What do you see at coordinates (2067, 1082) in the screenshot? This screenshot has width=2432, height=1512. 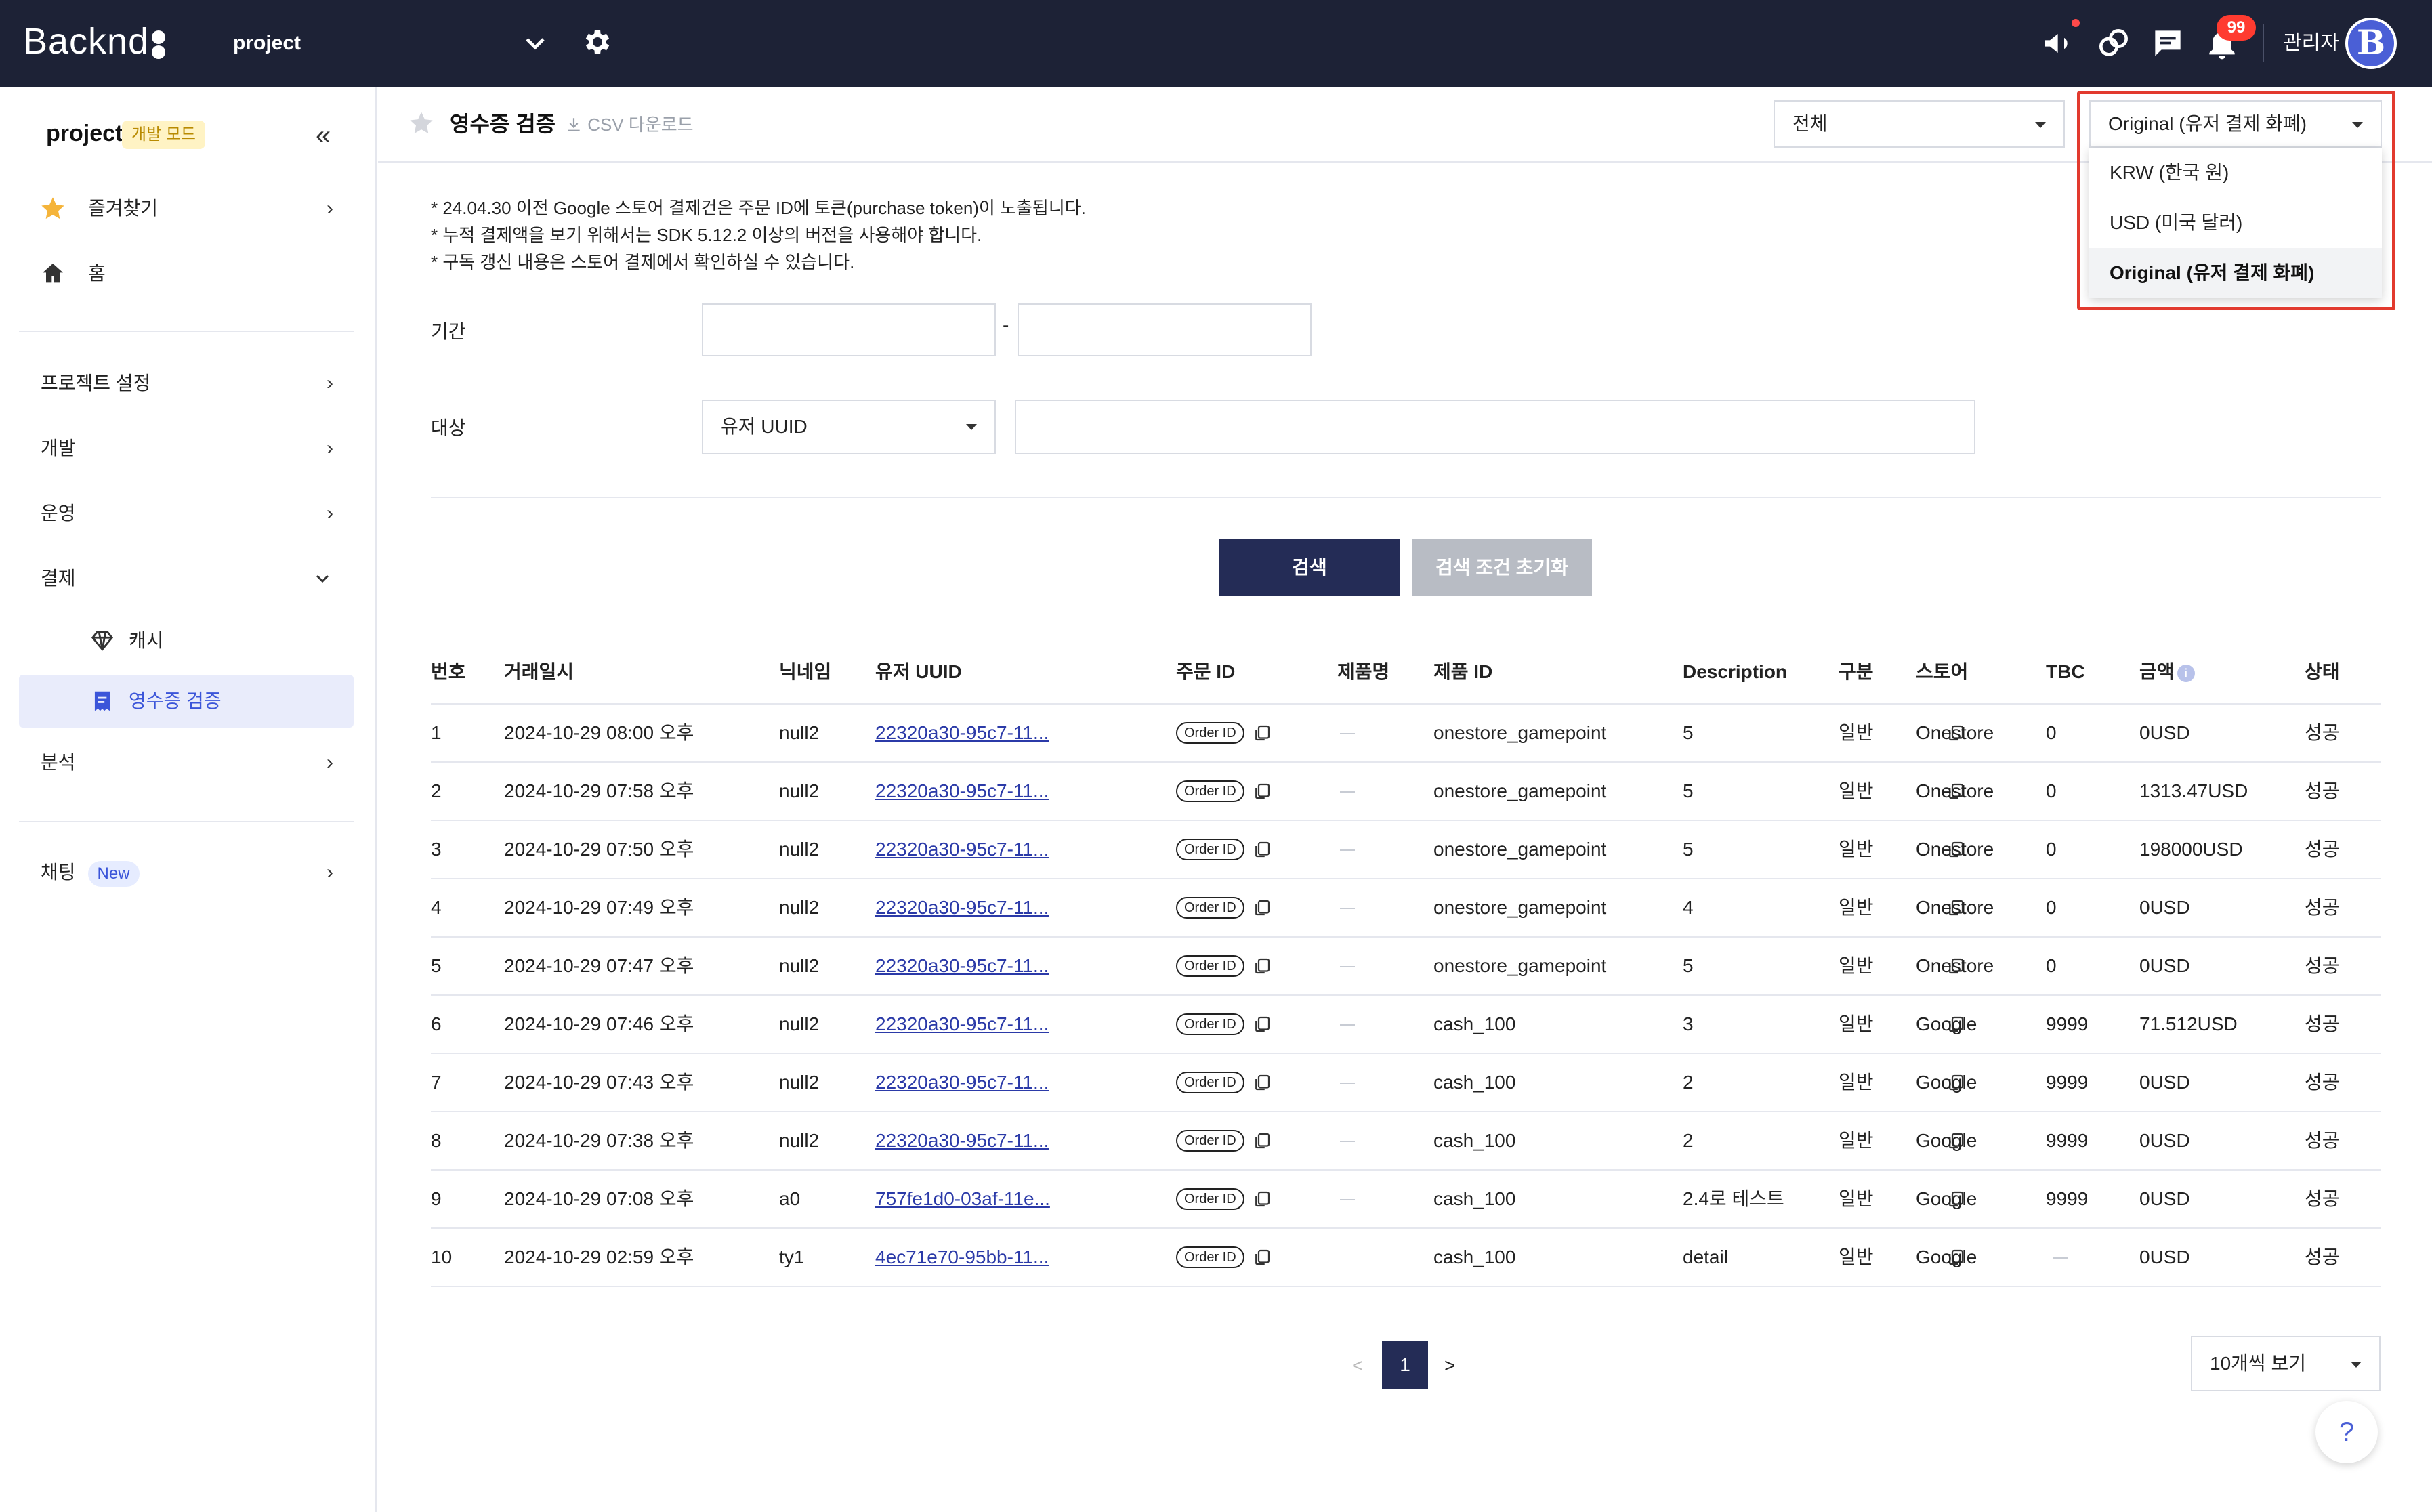 I see `tbc: 9999` at bounding box center [2067, 1082].